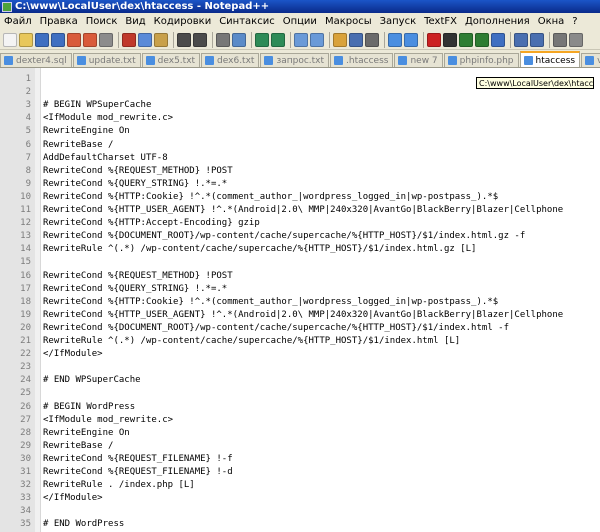  I want to click on word-wrap-icon, so click(340, 39).